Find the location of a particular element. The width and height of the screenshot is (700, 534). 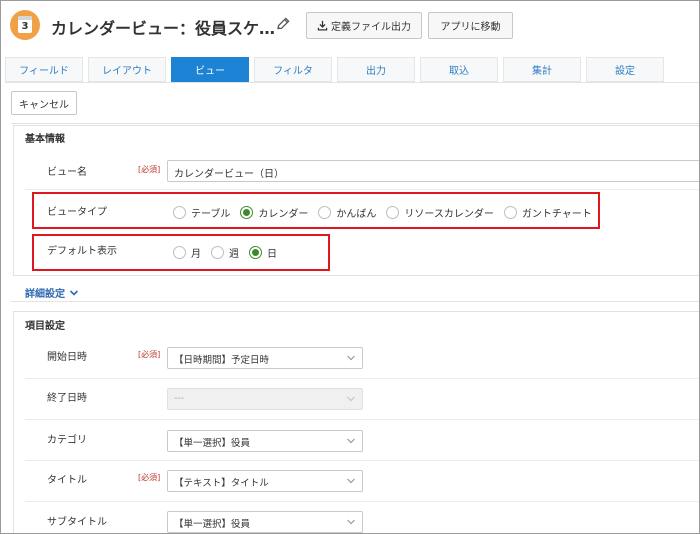

tab-label: 設定 is located at coordinates (625, 71).